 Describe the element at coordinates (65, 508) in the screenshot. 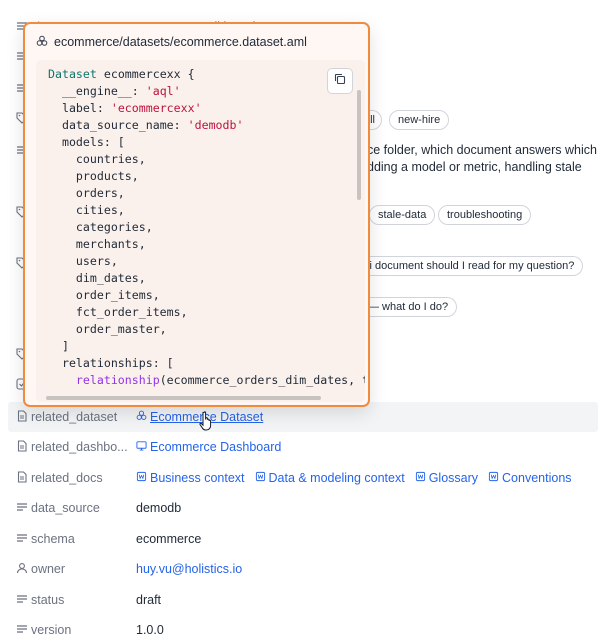

I see `prop-key: data_source` at that location.